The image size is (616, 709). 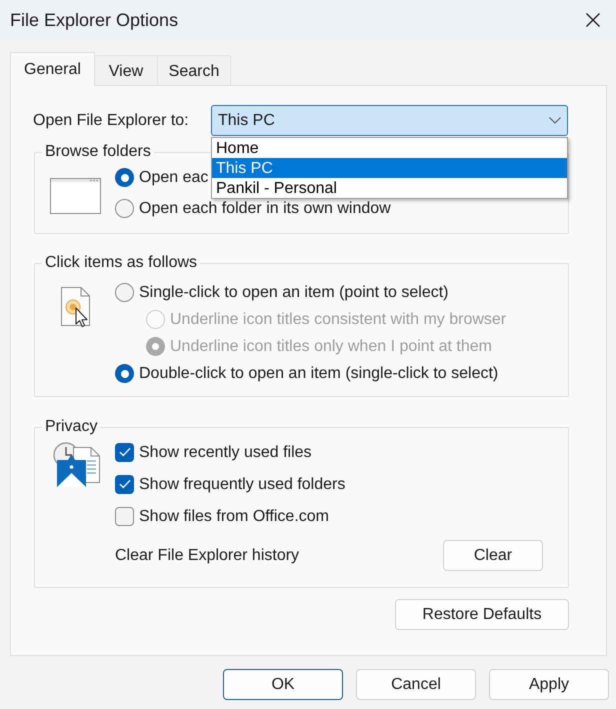 What do you see at coordinates (173, 177) in the screenshot?
I see `radio-label: Open eac` at bounding box center [173, 177].